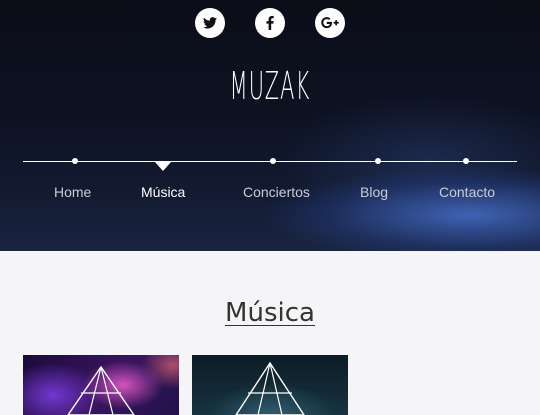 The height and width of the screenshot is (415, 540). I want to click on twitter-icon, so click(210, 23).